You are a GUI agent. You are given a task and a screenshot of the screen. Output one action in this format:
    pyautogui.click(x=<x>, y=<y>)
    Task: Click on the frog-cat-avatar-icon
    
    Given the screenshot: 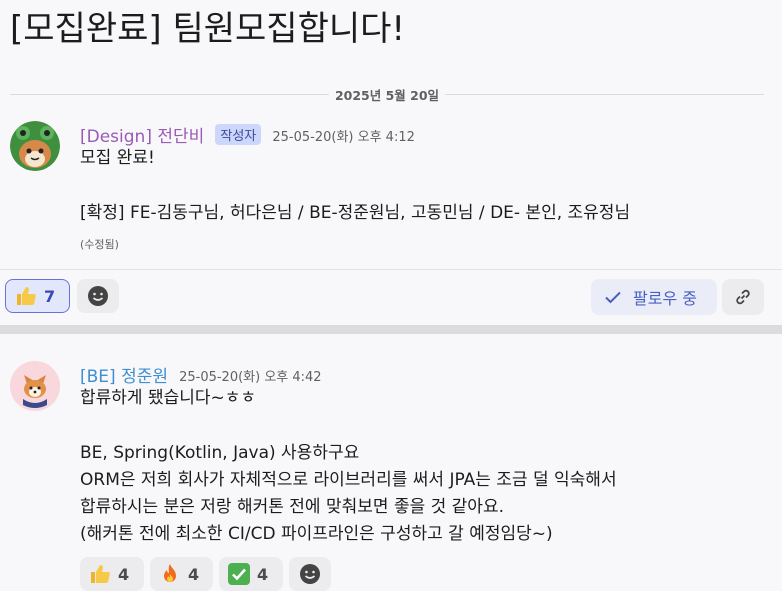 What is the action you would take?
    pyautogui.click(x=35, y=146)
    